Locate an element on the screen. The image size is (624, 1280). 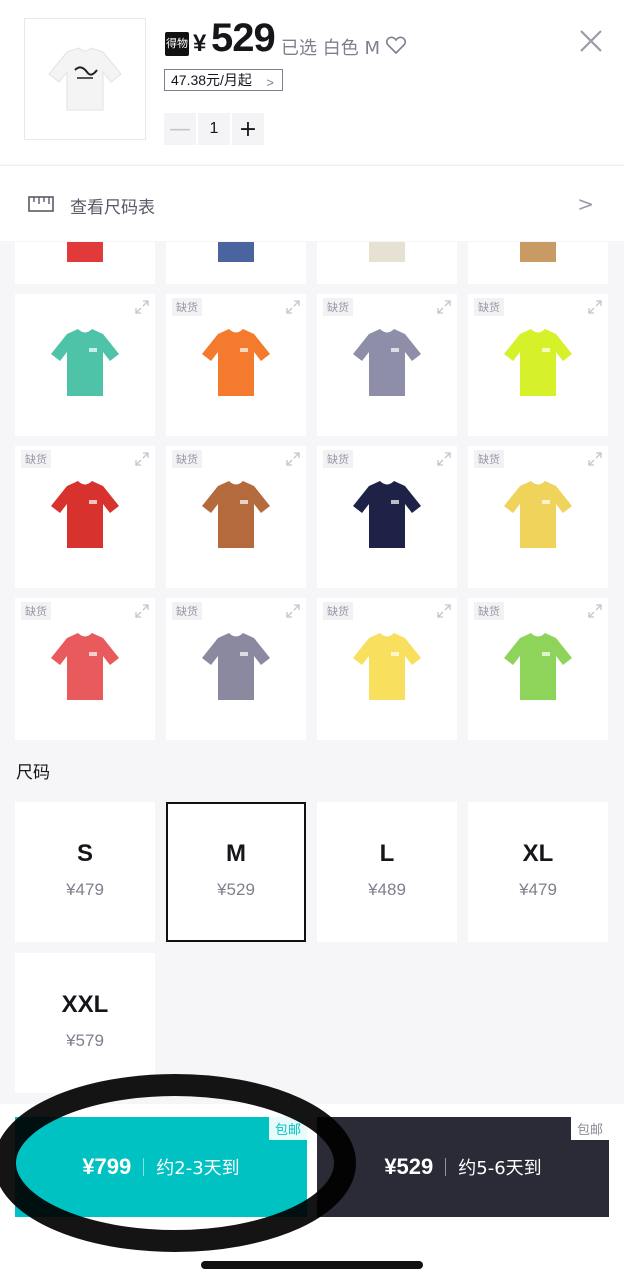
fast-buy-button: ¥799 约2-3天到 包邮 is located at coordinates (161, 1167).